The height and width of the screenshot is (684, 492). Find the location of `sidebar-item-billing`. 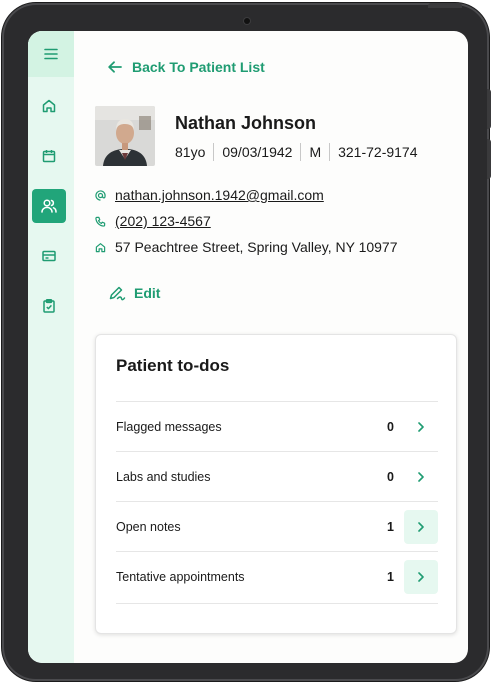

sidebar-item-billing is located at coordinates (49, 256).